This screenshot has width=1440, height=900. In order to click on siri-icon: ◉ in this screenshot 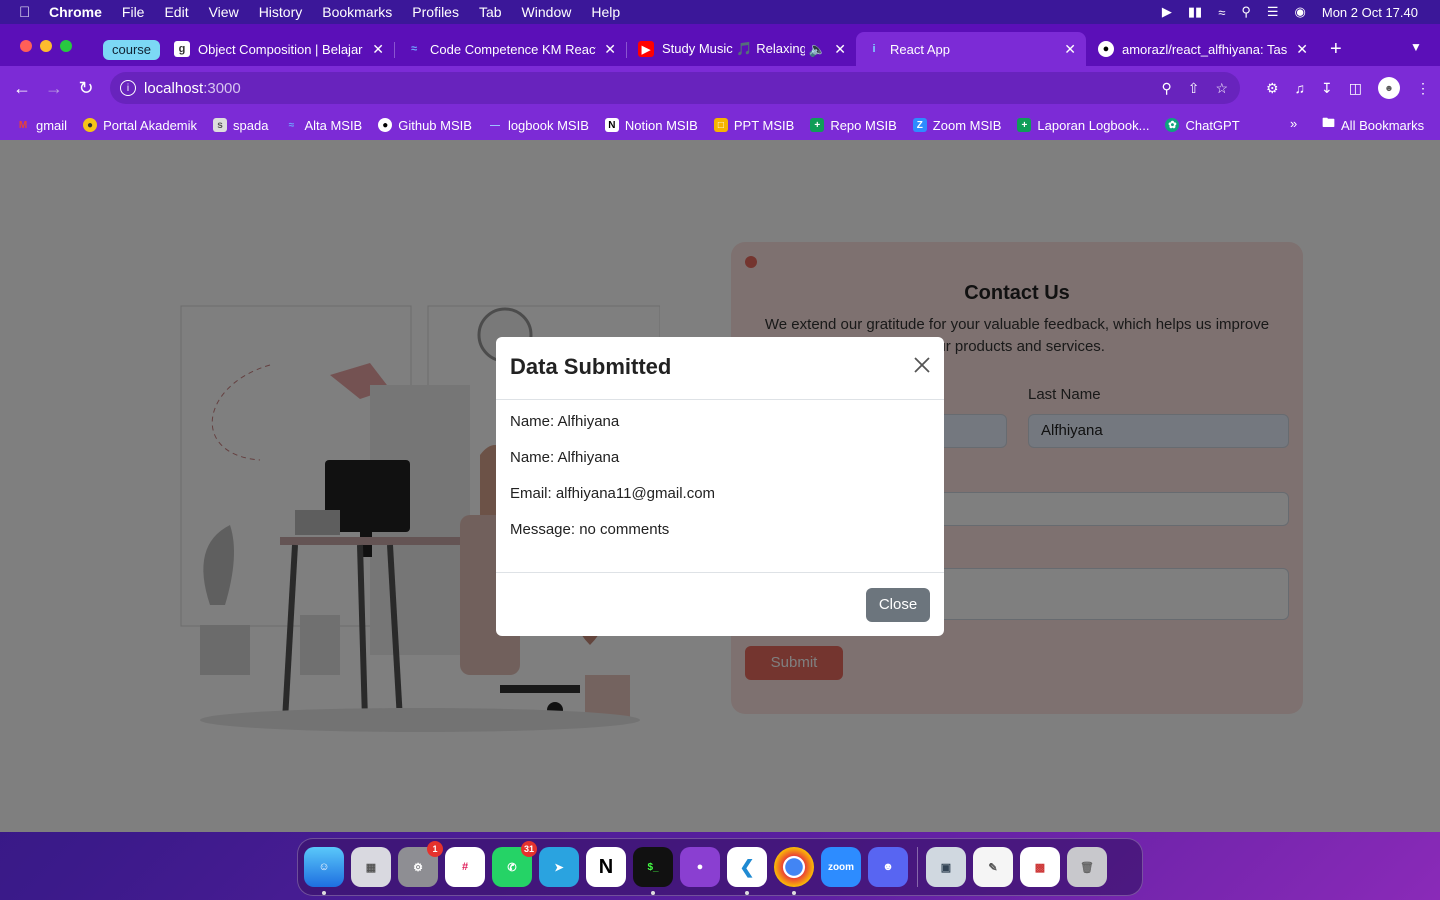, I will do `click(1300, 12)`.